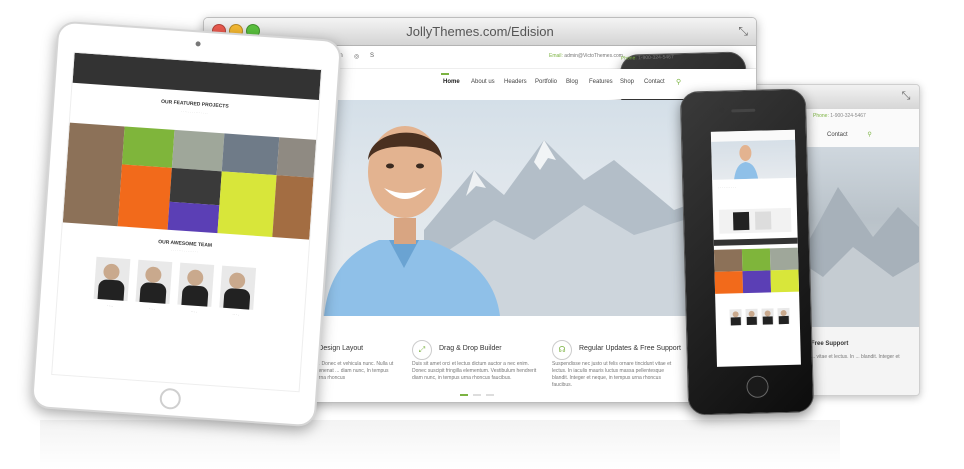 This screenshot has height=469, width=964. I want to click on phone-device-image, so click(755, 220).